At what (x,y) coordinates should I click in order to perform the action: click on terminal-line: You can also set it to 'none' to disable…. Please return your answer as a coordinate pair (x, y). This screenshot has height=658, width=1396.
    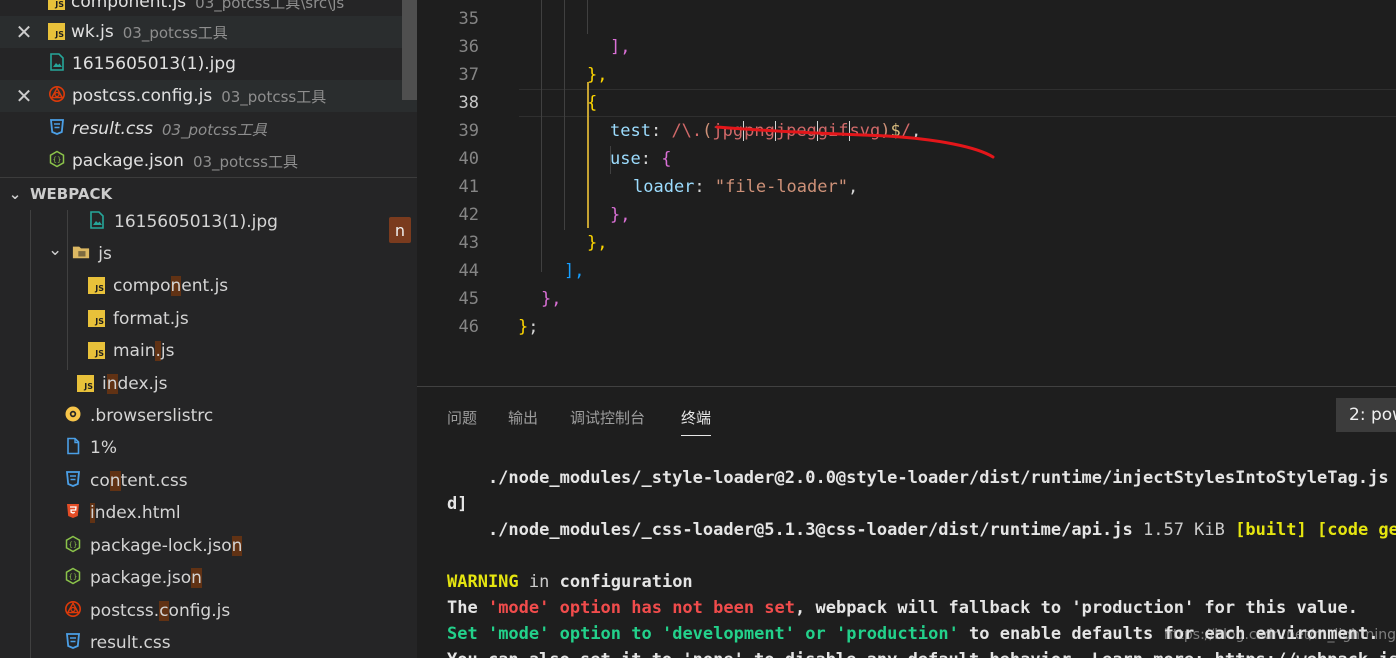
    Looking at the image, I should click on (921, 652).